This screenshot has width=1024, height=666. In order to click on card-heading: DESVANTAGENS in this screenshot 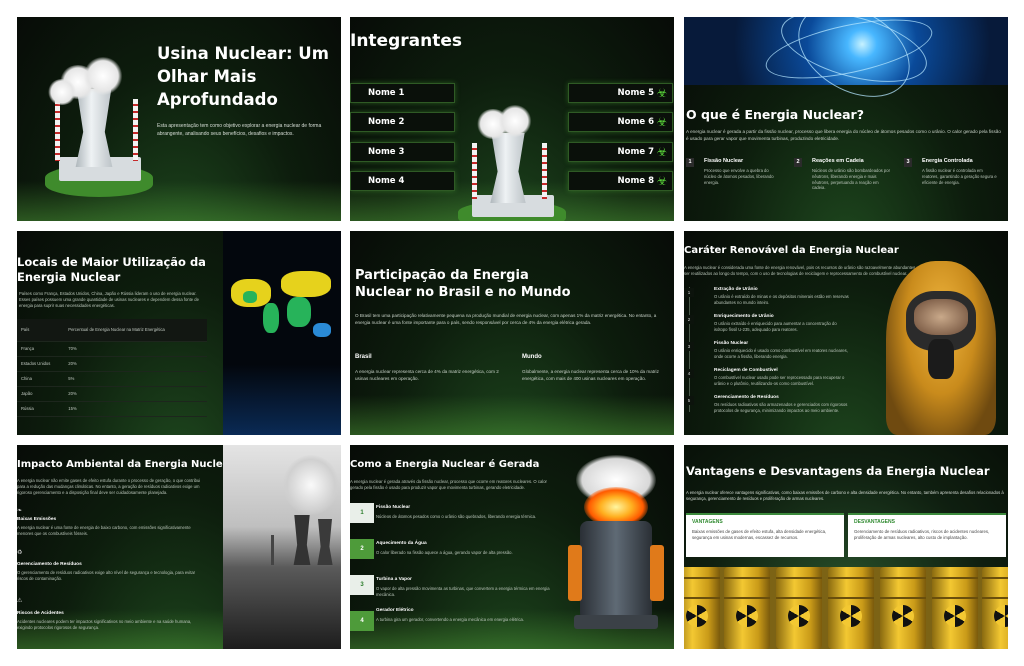, I will do `click(874, 522)`.